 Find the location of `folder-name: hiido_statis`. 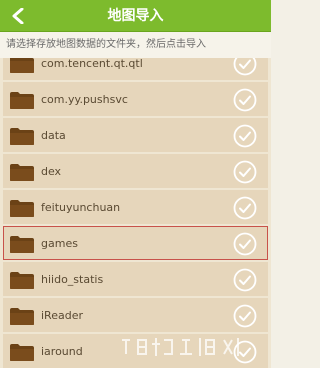

folder-name: hiido_statis is located at coordinates (72, 279).